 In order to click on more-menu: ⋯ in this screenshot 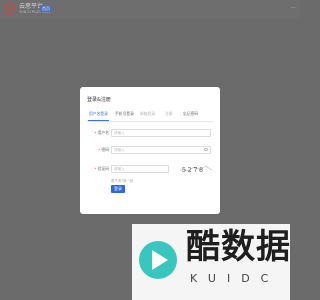, I will do `click(293, 8)`.